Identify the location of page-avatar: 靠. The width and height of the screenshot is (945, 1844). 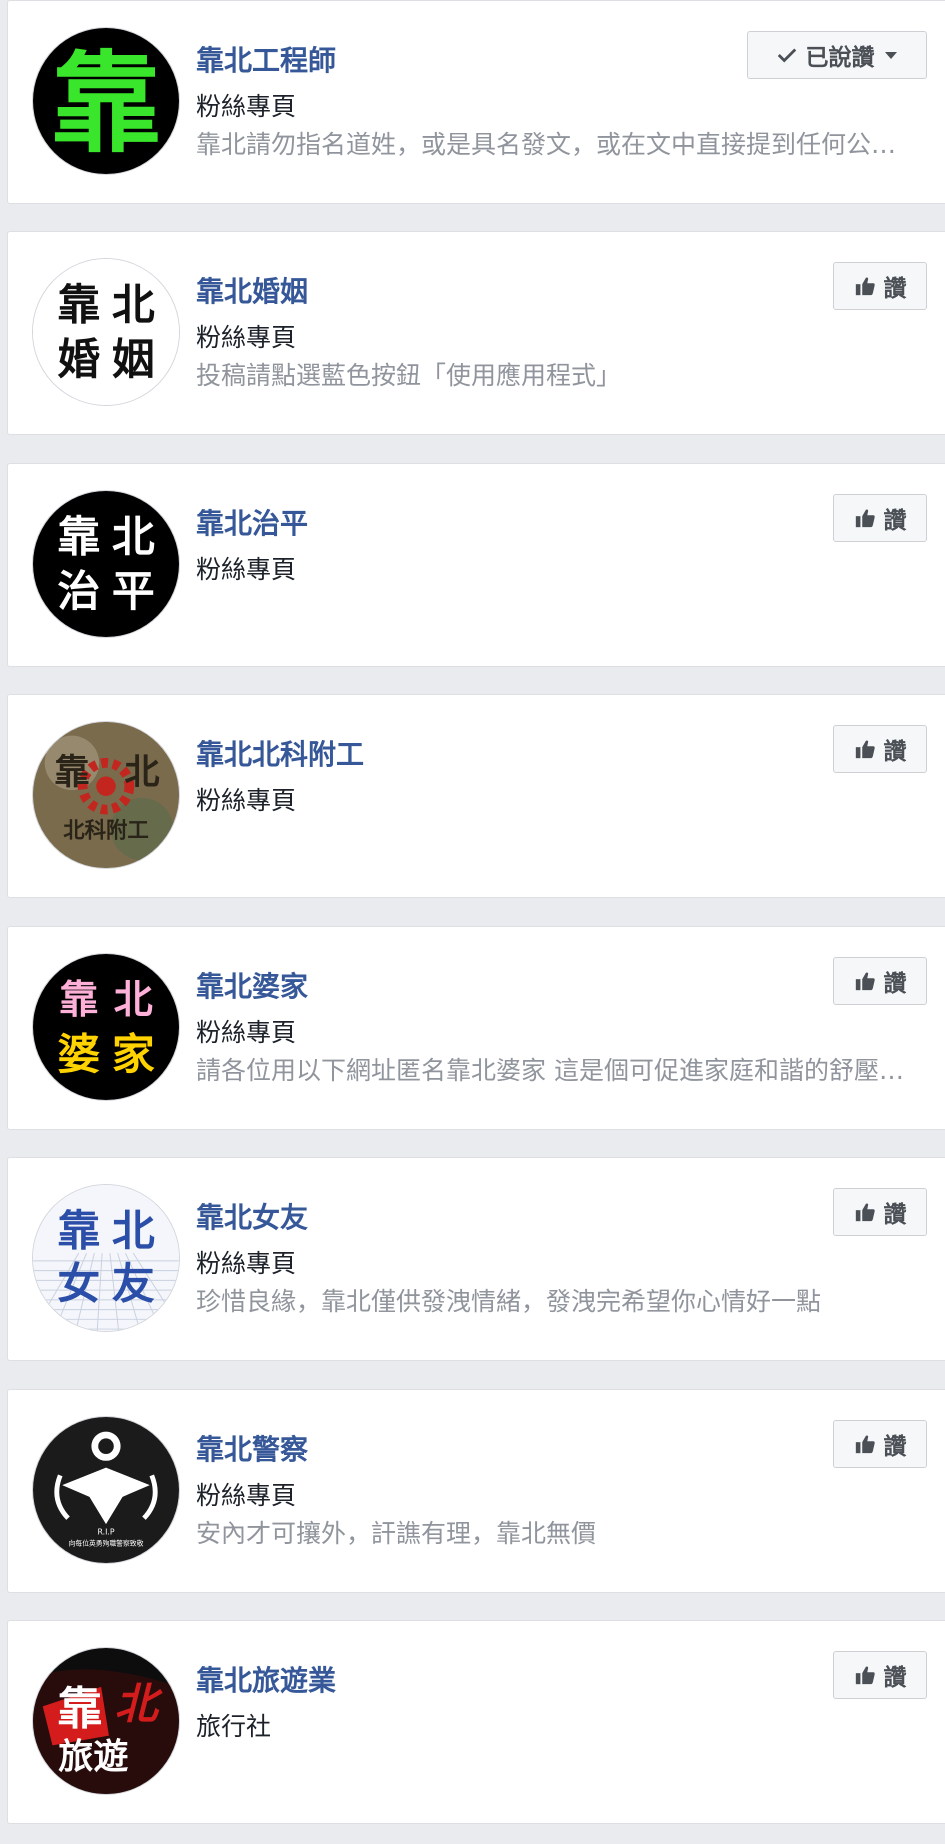
(106, 101).